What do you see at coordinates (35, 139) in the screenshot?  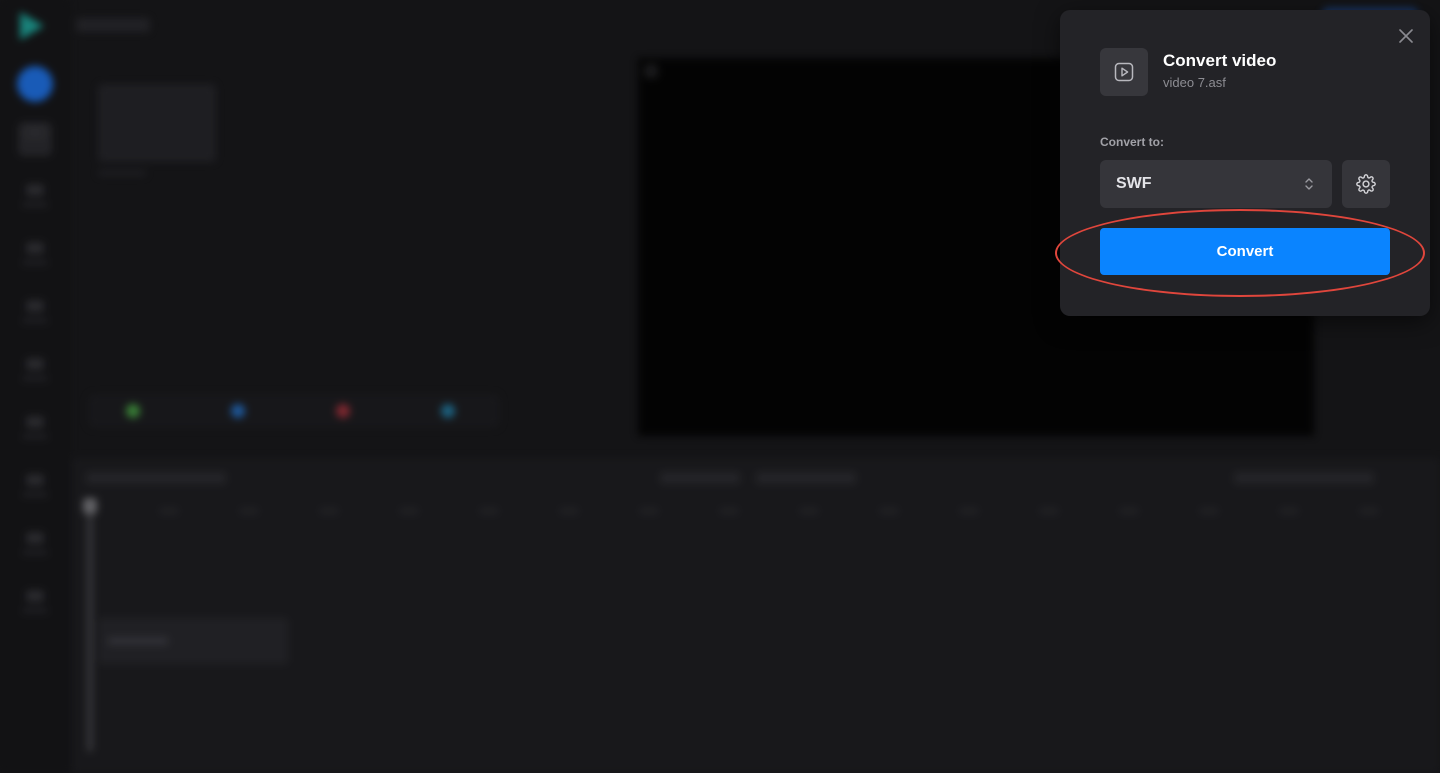 I see `rail-item-media` at bounding box center [35, 139].